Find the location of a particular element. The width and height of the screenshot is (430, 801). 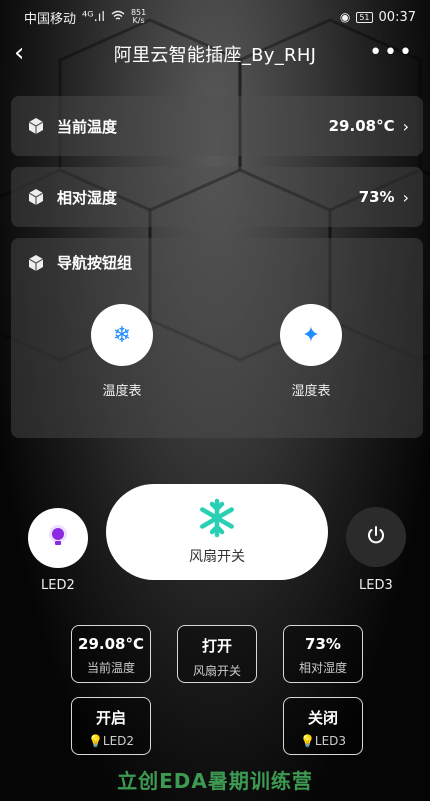

fan-switch-label: 风扇开关 is located at coordinates (217, 557).